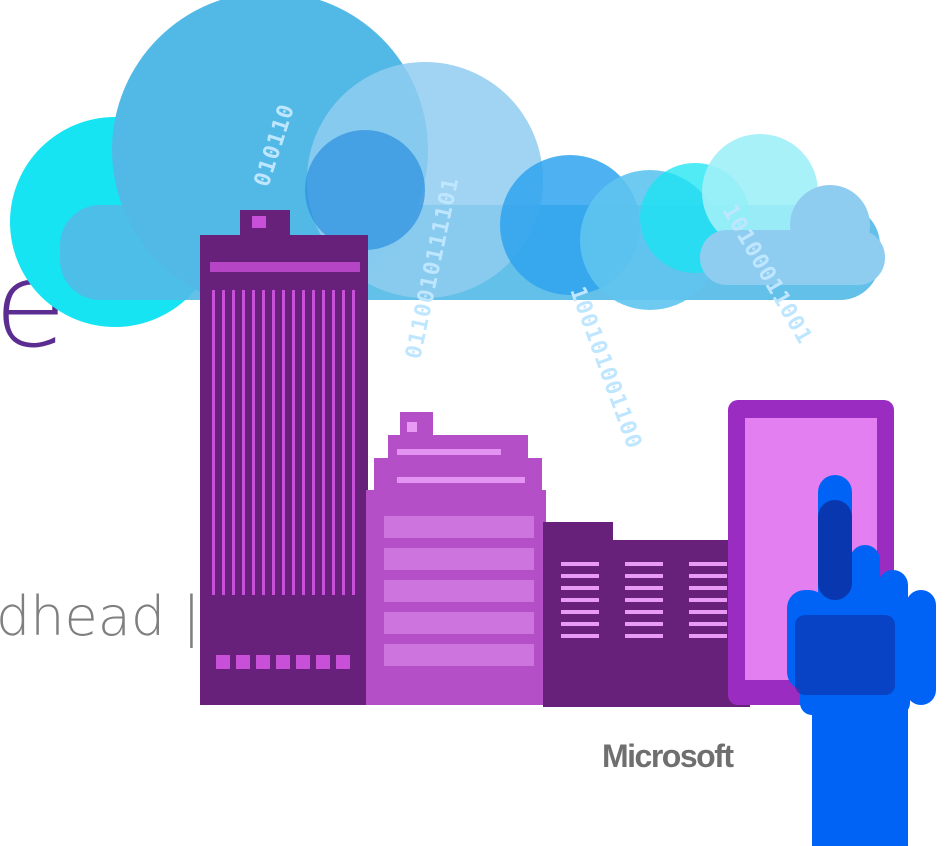 The image size is (948, 846). I want to click on binary-middle-stream: 100101001100, so click(605, 368).